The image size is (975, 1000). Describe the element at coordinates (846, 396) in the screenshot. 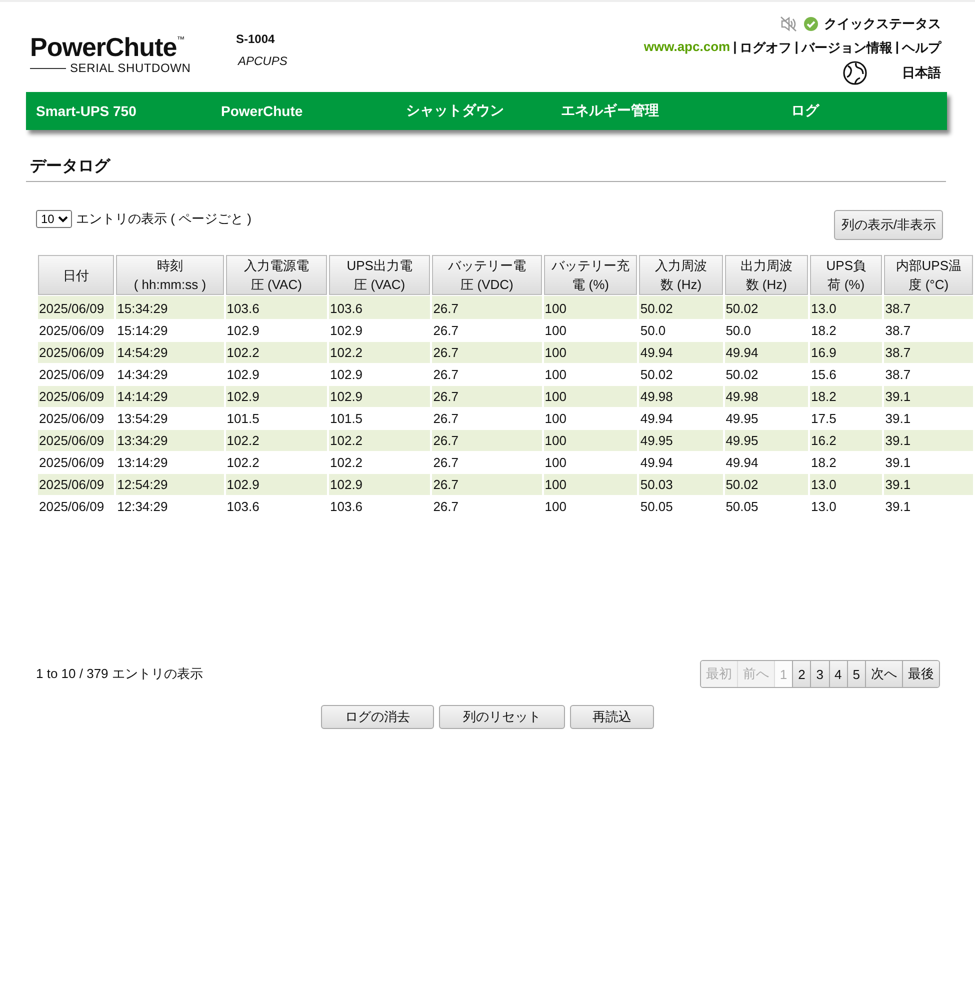

I see `table-cell: 18.2` at that location.